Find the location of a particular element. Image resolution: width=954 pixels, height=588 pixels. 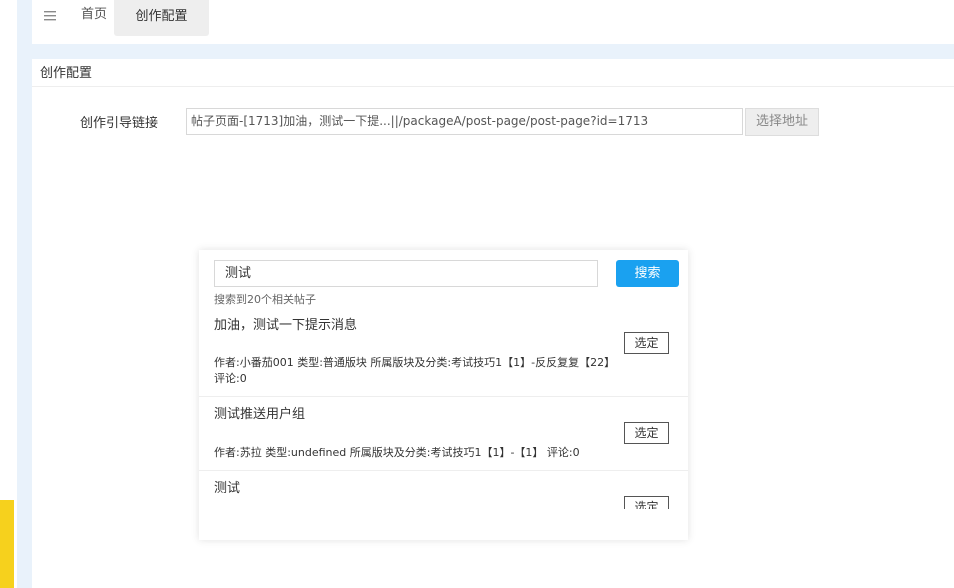

search-input: 测试 is located at coordinates (406, 273).